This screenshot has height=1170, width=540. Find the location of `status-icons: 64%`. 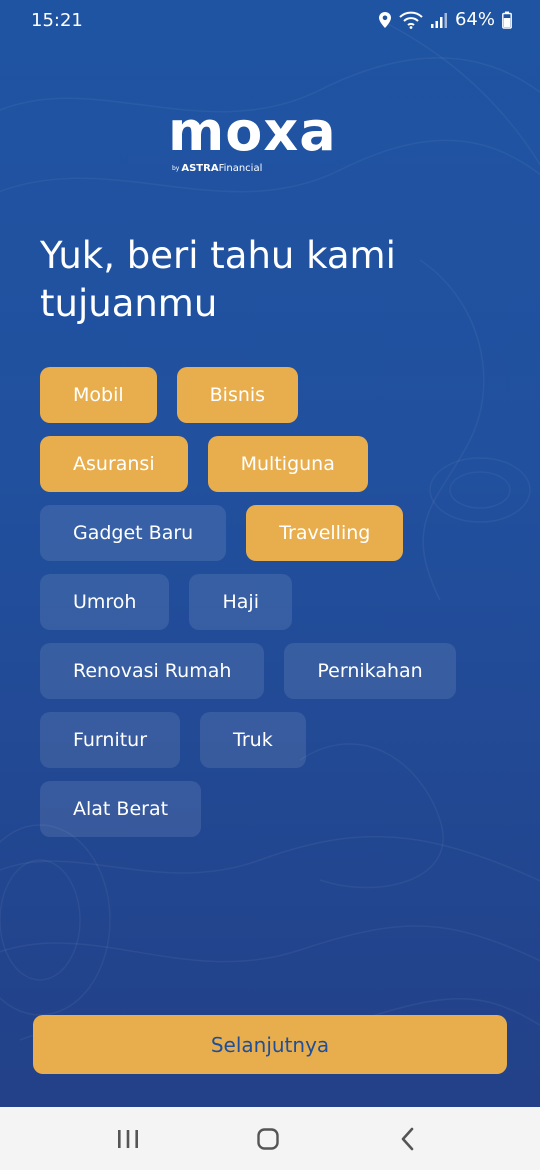

status-icons: 64% is located at coordinates (445, 19).